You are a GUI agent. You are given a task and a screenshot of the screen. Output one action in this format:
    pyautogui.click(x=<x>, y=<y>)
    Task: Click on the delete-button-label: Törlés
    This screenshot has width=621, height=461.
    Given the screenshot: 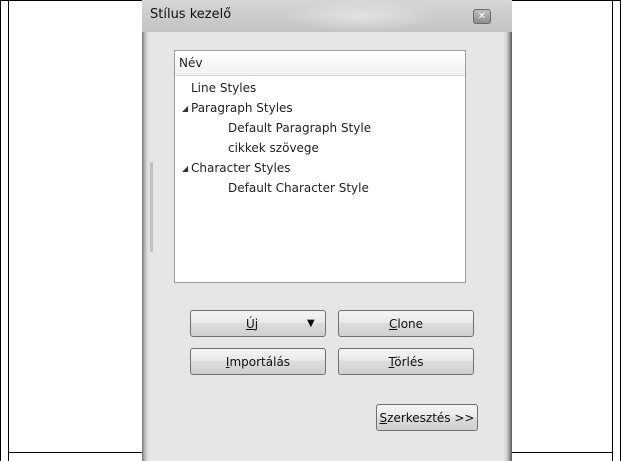 What is the action you would take?
    pyautogui.click(x=406, y=361)
    